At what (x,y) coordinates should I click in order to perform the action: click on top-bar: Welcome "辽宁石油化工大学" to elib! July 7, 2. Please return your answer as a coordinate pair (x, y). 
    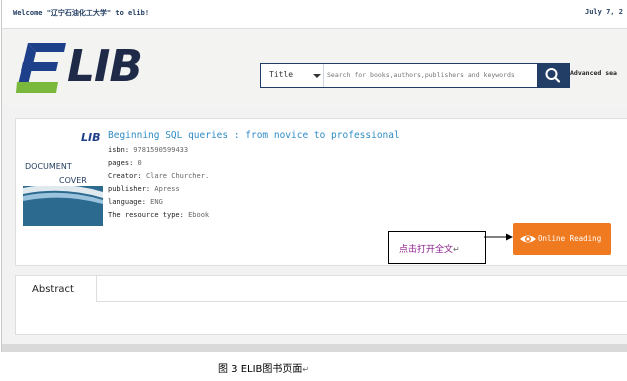
    Looking at the image, I should click on (314, 14).